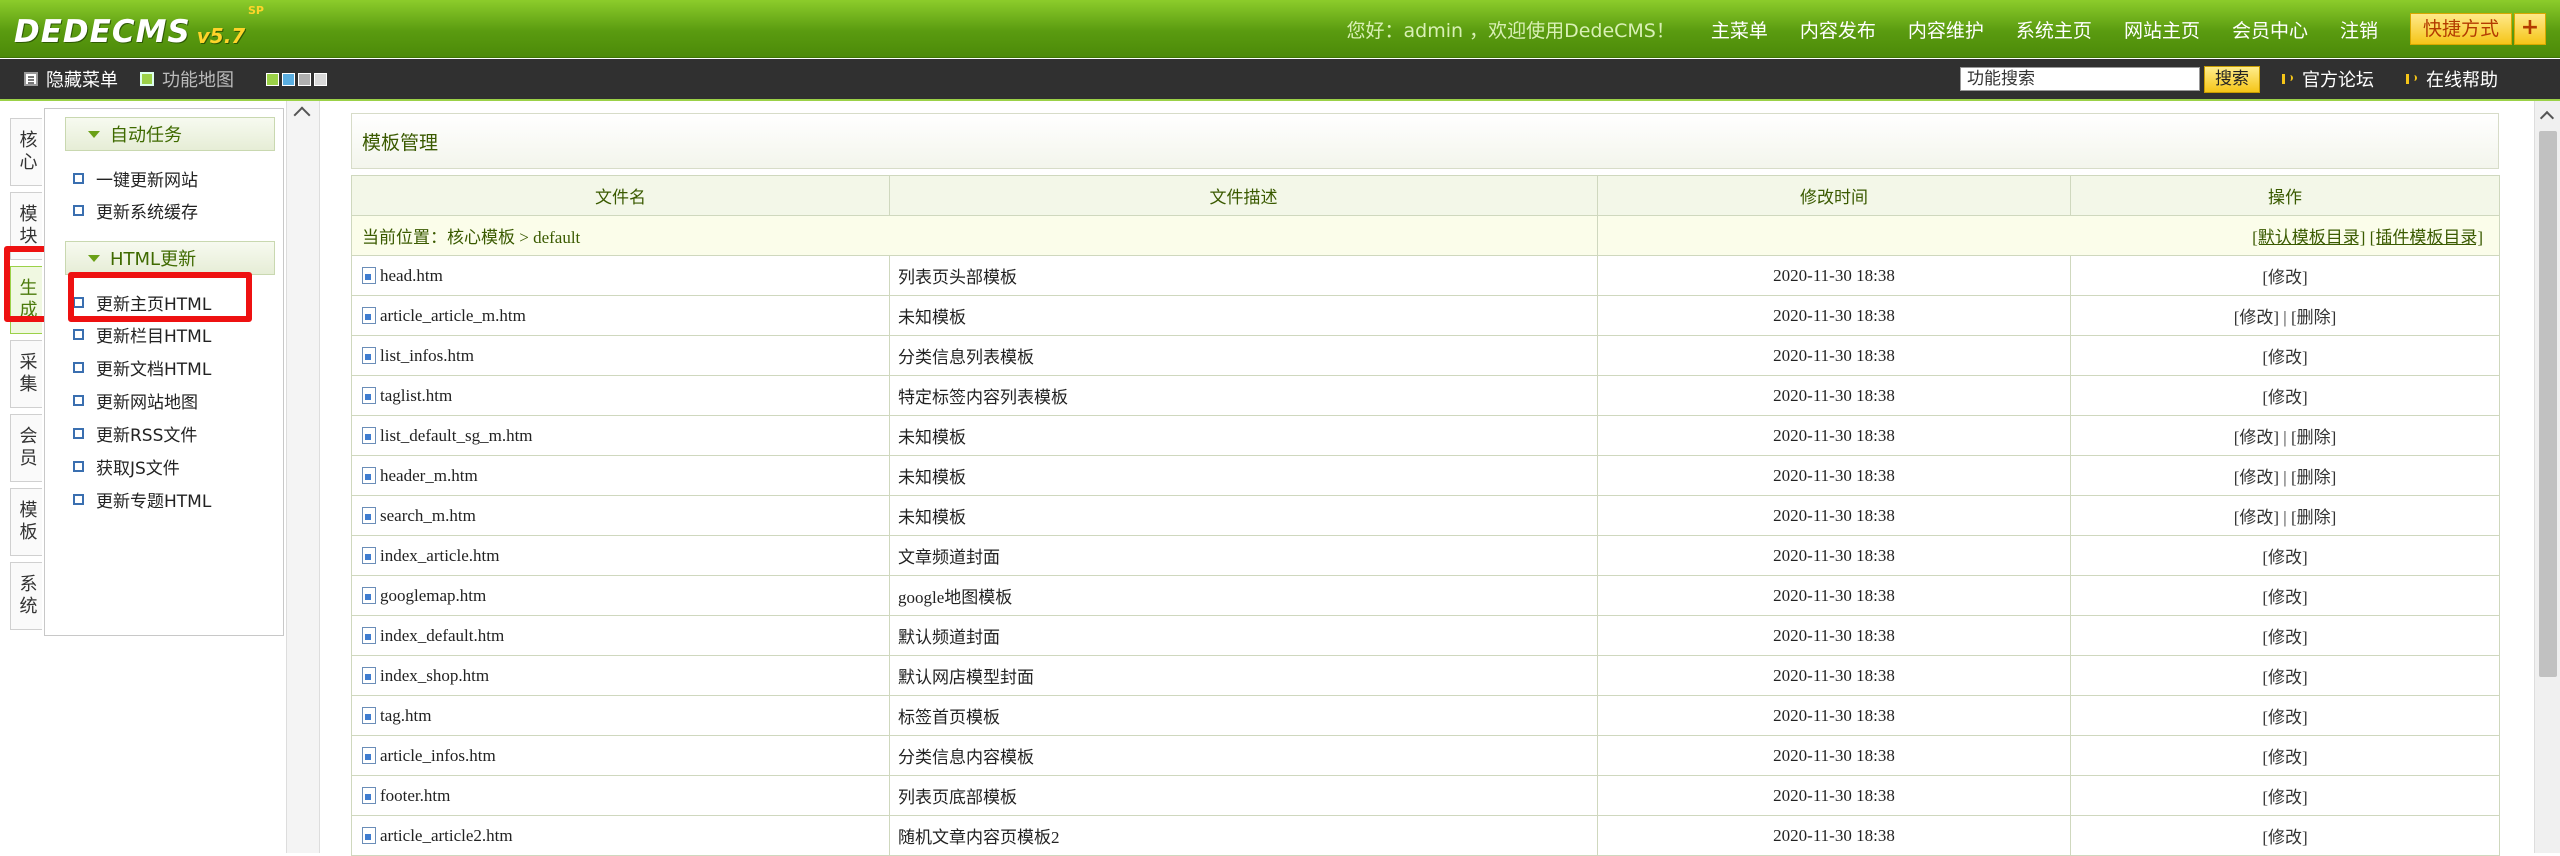  What do you see at coordinates (2328, 79) in the screenshot?
I see `official-forum-link: 官方论坛` at bounding box center [2328, 79].